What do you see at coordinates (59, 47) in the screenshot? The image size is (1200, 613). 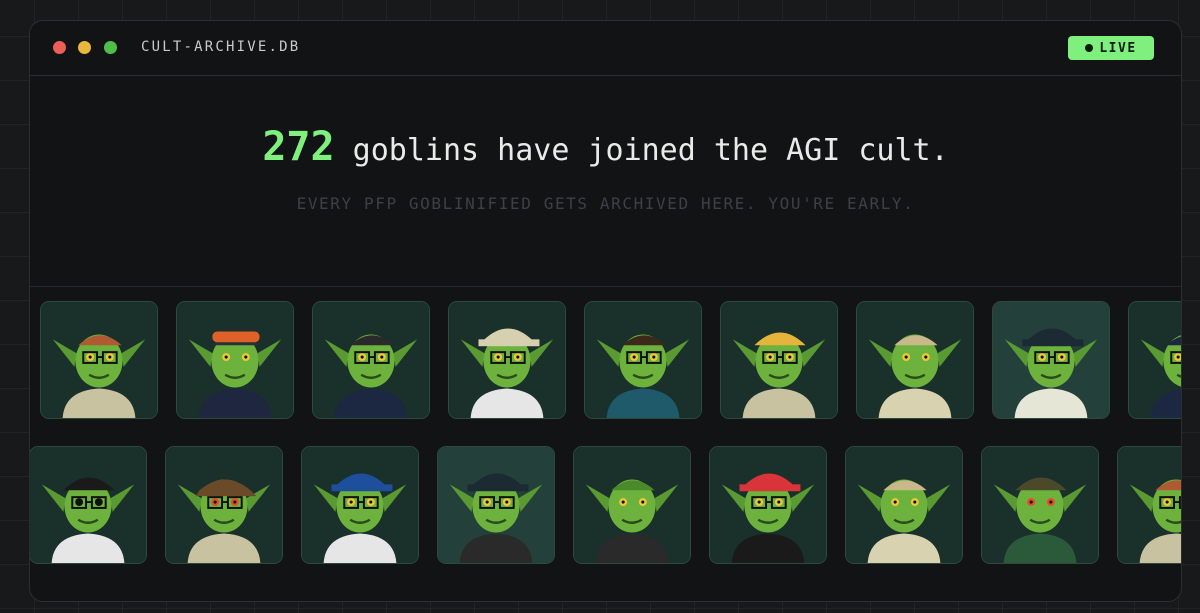 I see `close-window-button` at bounding box center [59, 47].